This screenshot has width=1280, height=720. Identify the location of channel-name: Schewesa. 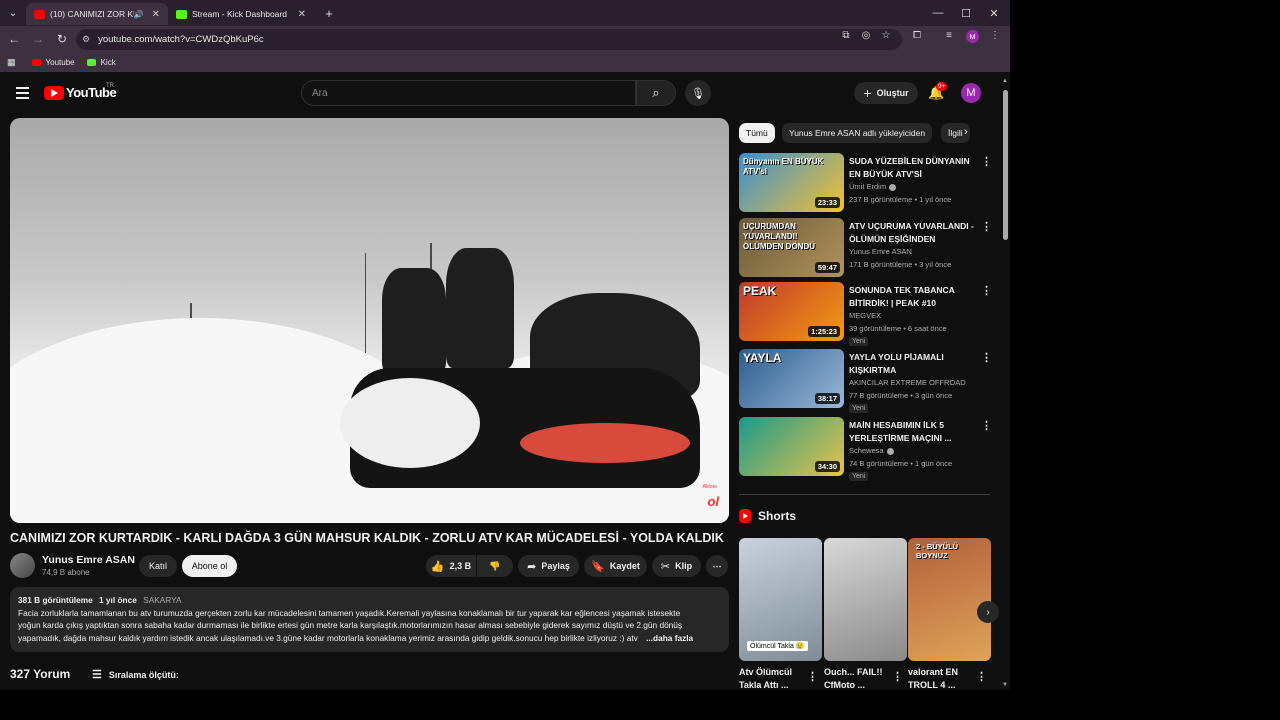
(866, 450).